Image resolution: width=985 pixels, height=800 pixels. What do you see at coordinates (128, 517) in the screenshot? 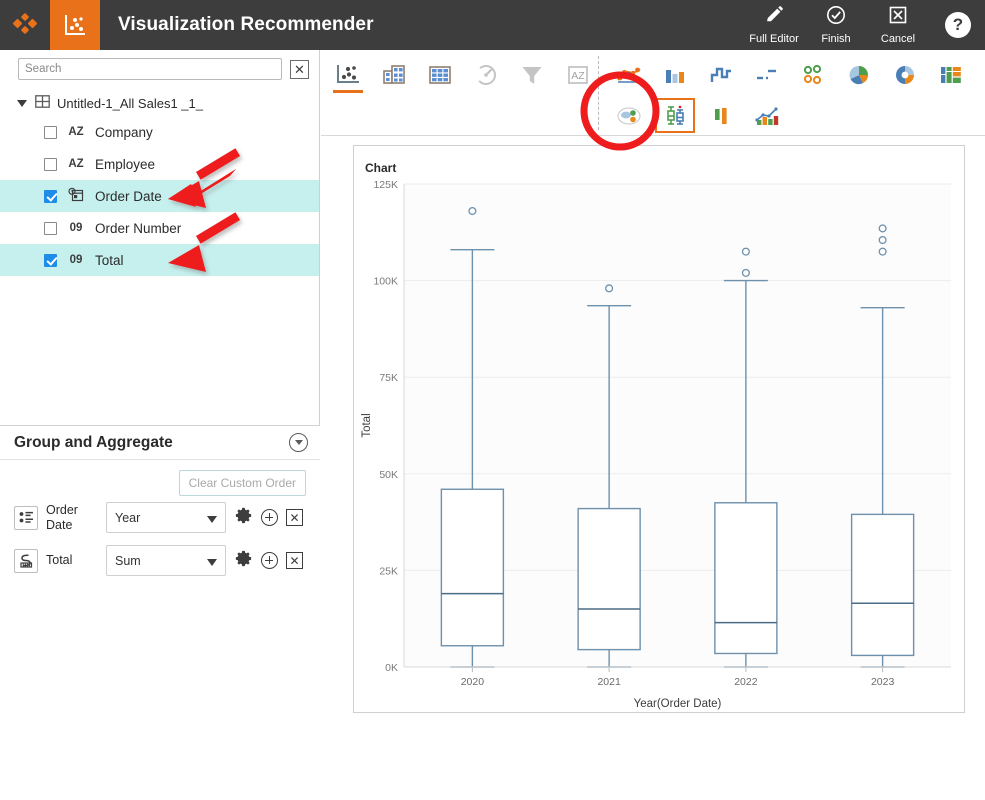
I see `group-row-function-value: Year` at bounding box center [128, 517].